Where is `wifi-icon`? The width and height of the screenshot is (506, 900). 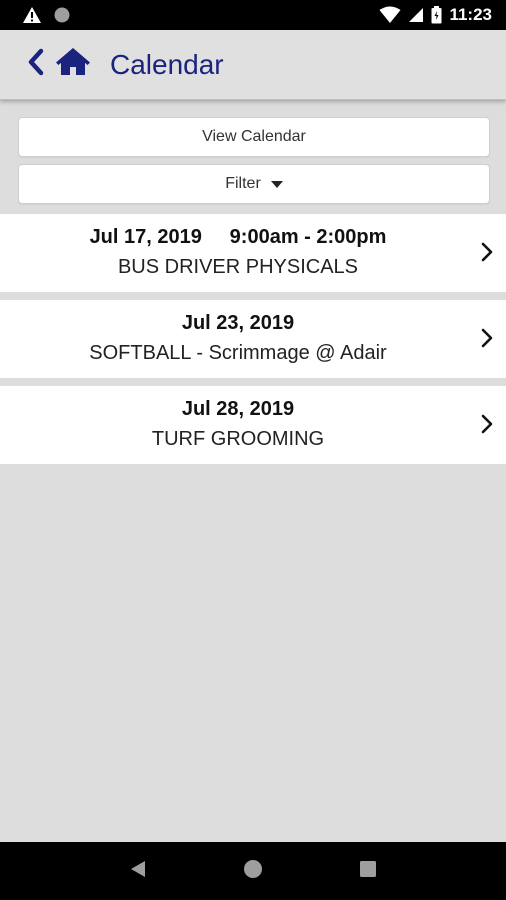
wifi-icon is located at coordinates (390, 15).